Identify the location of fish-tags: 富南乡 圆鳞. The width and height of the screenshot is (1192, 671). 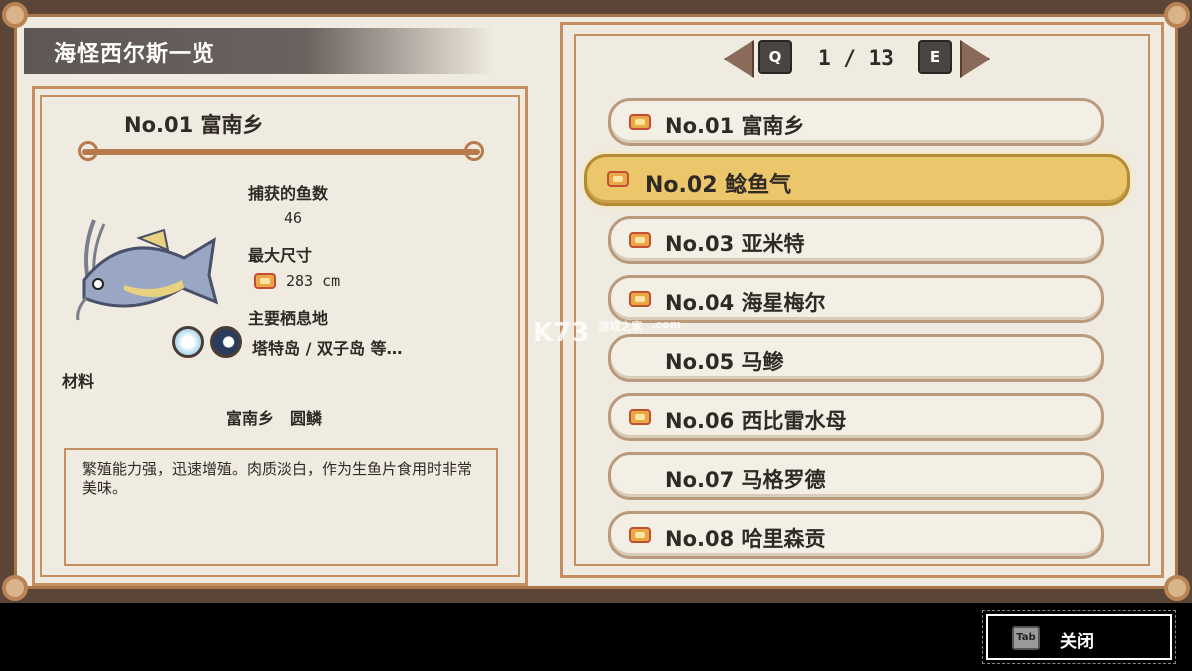
(274, 418).